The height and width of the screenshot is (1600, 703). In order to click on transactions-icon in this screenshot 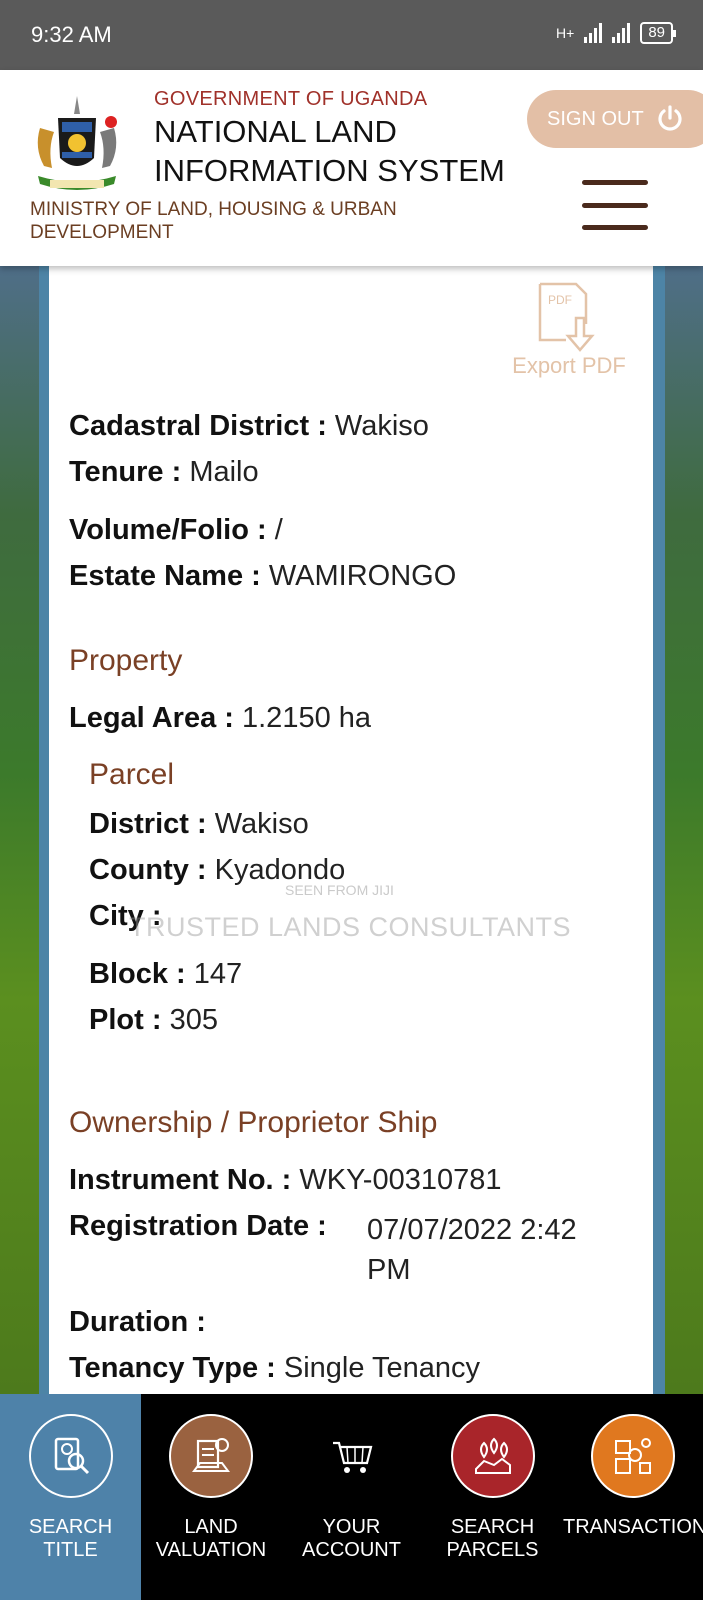, I will do `click(633, 1456)`.